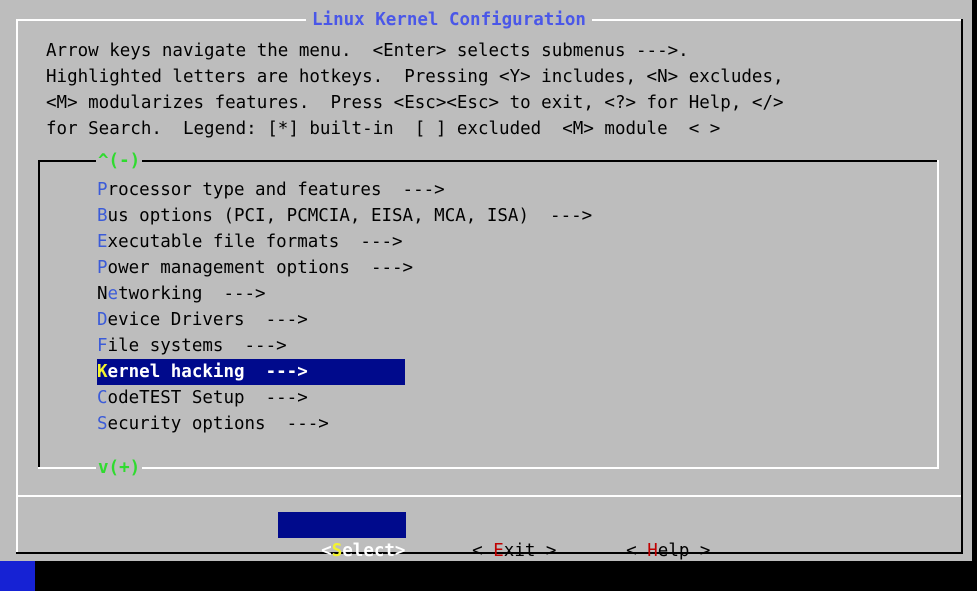 This screenshot has height=591, width=977. I want to click on select-button-label: elect>, so click(374, 551).